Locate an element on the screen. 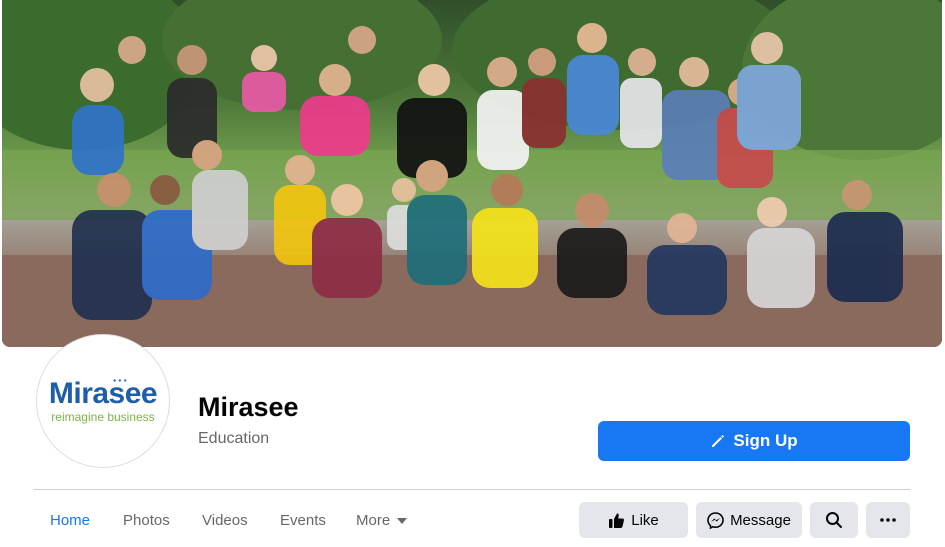 Image resolution: width=945 pixels, height=547 pixels. logo-sparkle-icon: ⬩⬩⬩ is located at coordinates (121, 380).